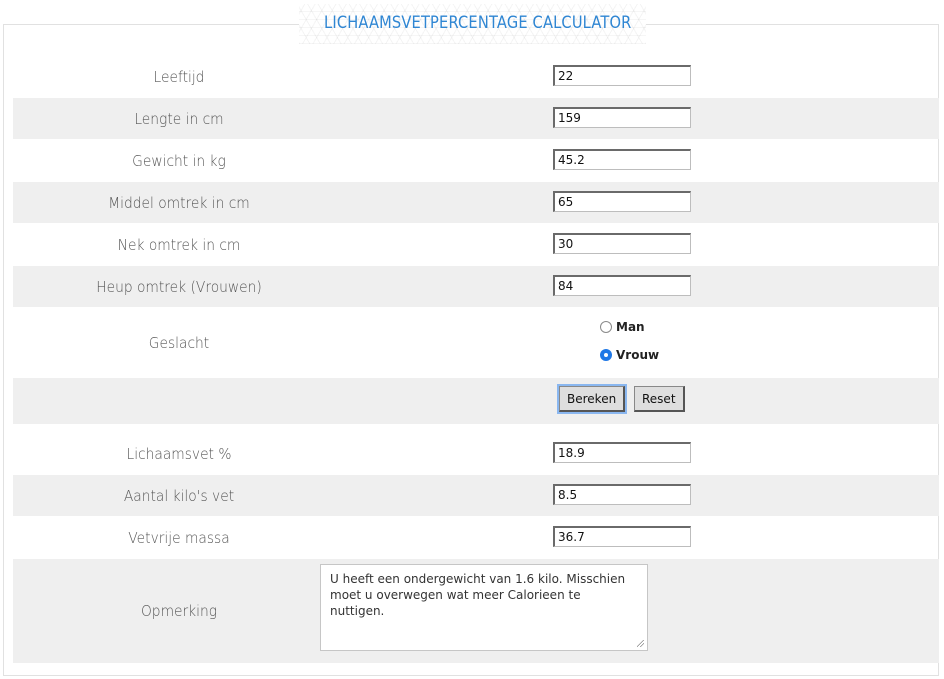 Image resolution: width=944 pixels, height=679 pixels. Describe the element at coordinates (476, 202) in the screenshot. I see `row-waist: Middel omtrek in cm` at that location.